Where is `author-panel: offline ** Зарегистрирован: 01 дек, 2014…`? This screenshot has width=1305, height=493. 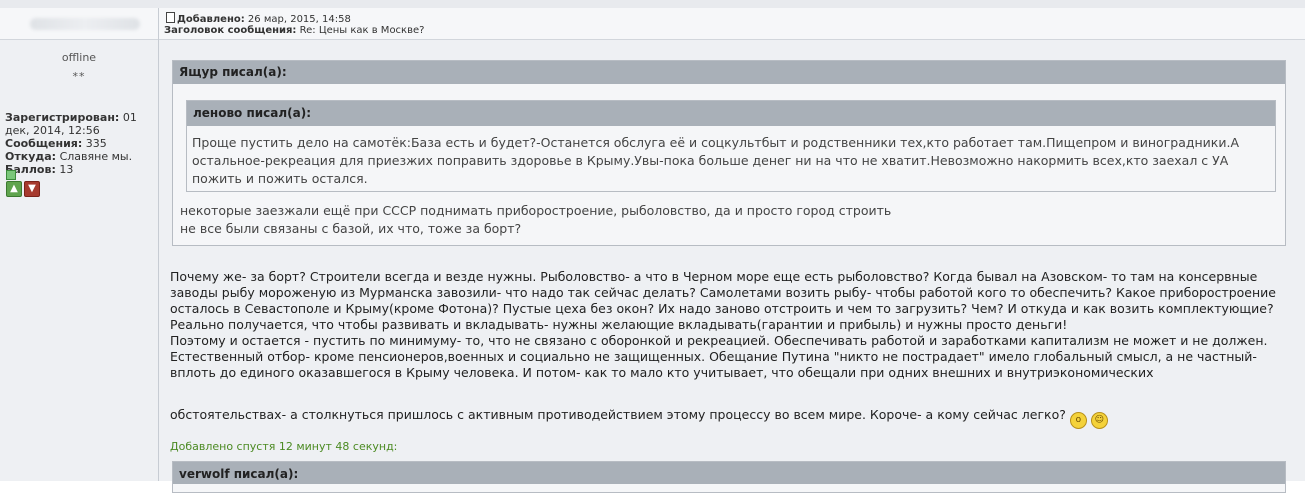 author-panel: offline ** Зарегистрирован: 01 дек, 2014… is located at coordinates (79, 244).